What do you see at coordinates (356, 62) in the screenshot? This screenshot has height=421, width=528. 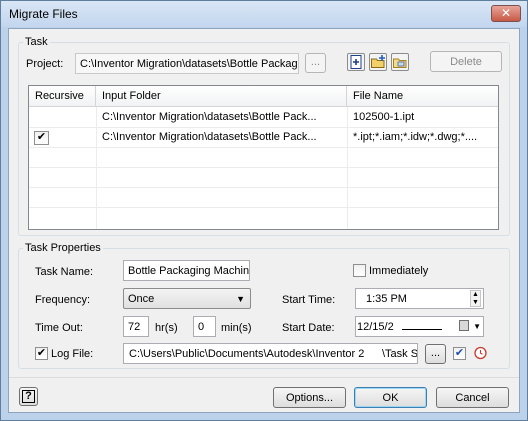 I see `add-file-icon` at bounding box center [356, 62].